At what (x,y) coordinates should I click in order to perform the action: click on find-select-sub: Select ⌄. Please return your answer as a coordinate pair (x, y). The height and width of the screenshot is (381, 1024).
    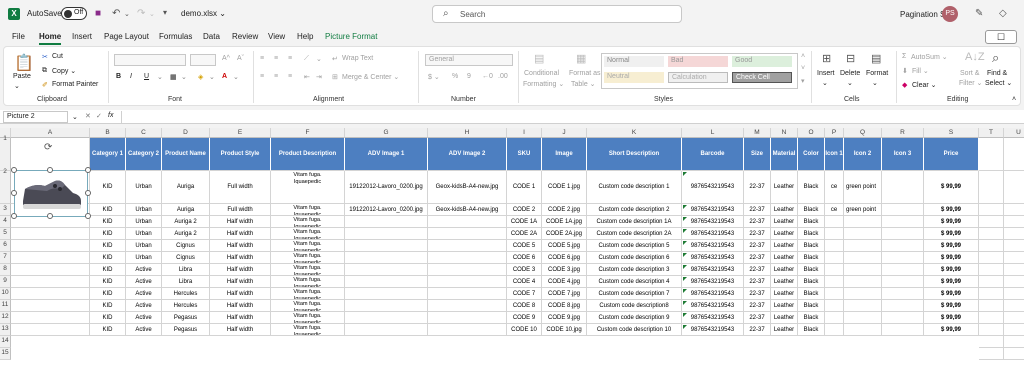
    Looking at the image, I should click on (998, 83).